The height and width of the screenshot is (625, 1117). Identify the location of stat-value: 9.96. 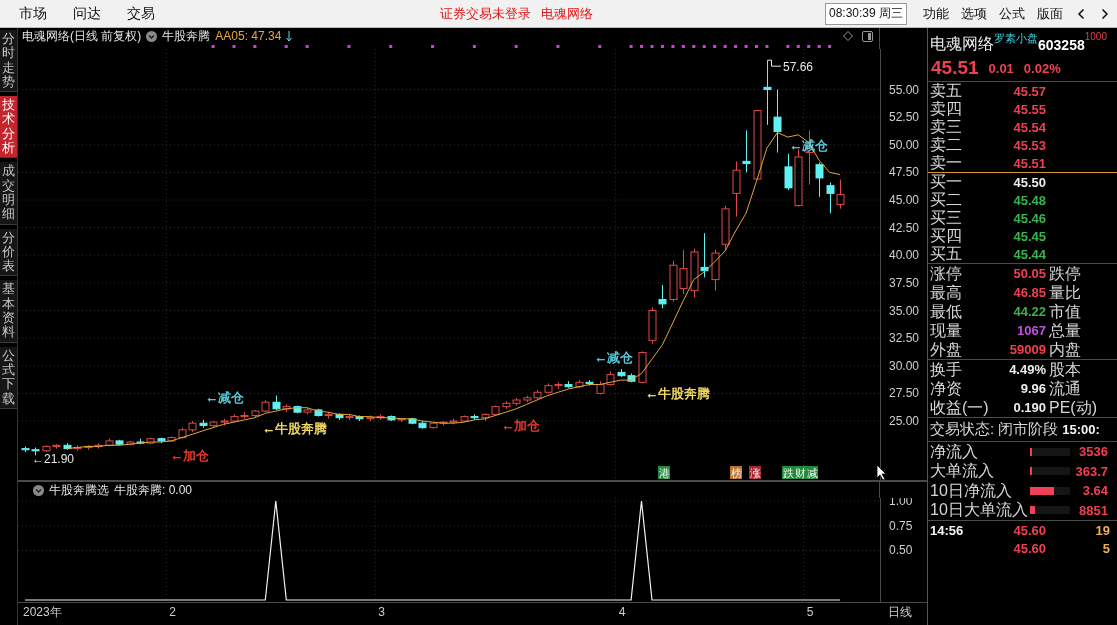
(1032, 388).